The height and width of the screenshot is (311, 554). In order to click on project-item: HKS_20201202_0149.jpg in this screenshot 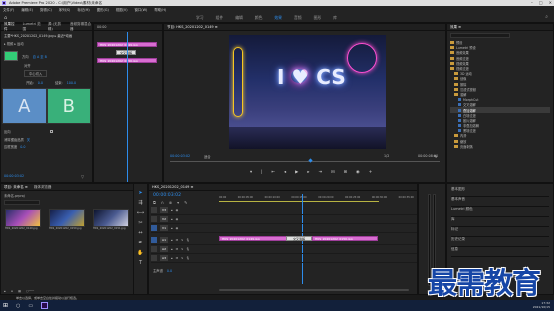, I will do `click(24, 219)`.